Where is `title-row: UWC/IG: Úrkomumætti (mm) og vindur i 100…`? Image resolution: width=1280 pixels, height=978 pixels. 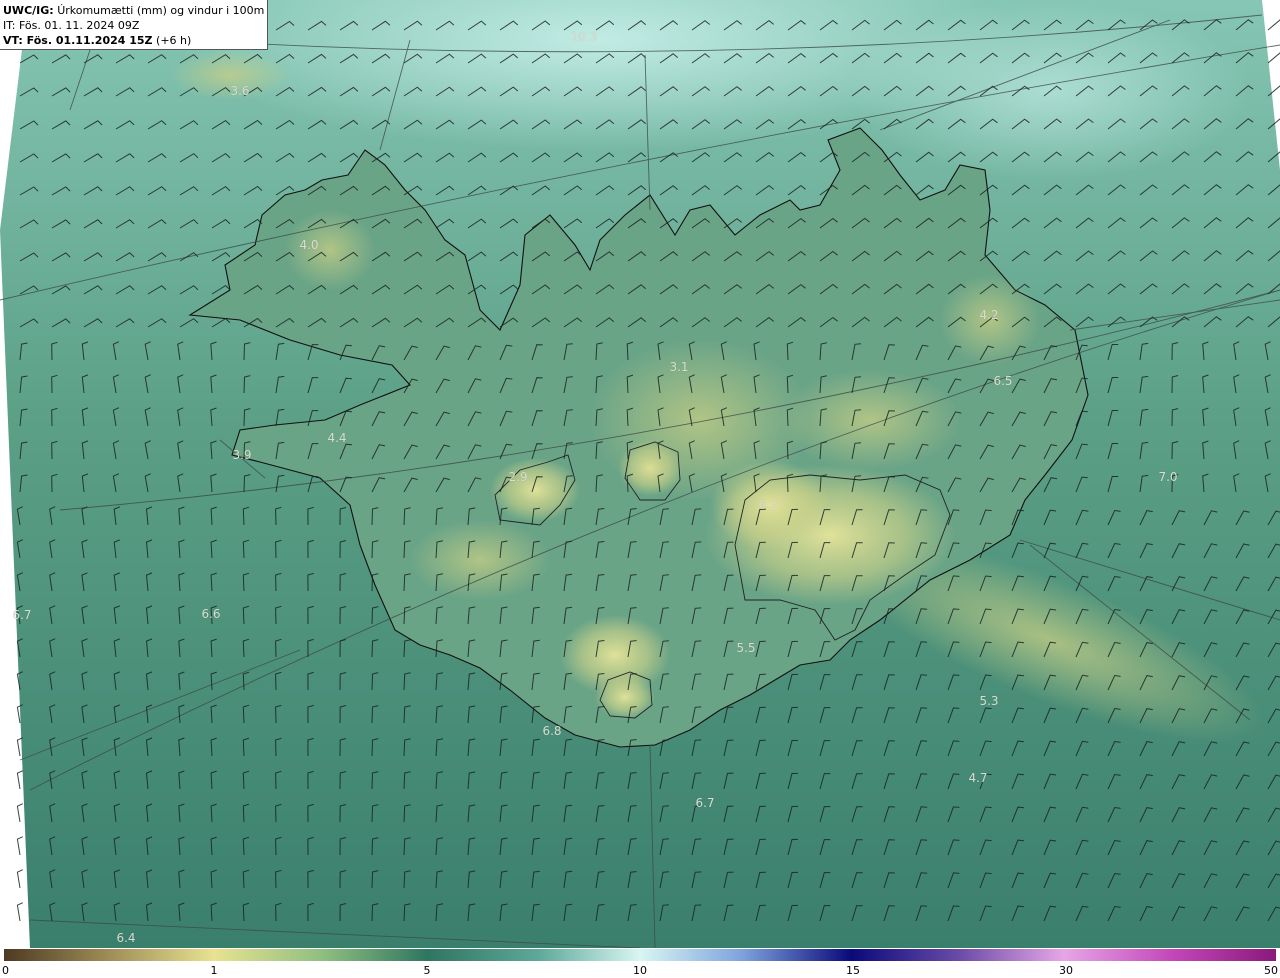 title-row: UWC/IG: Úrkomumætti (mm) og vindur i 100… is located at coordinates (133, 10).